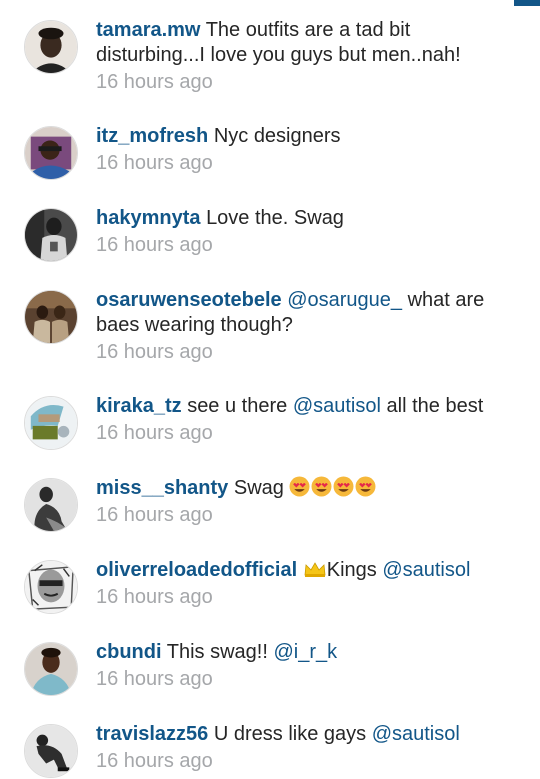 This screenshot has width=540, height=779. I want to click on comment-body: hakymnyta Love the. Swag 16 hours ago, so click(306, 232).